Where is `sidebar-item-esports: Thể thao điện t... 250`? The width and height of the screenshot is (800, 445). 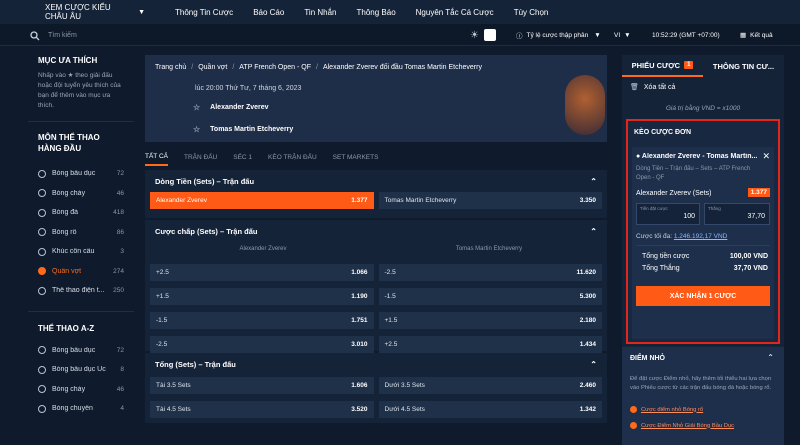
sidebar-item-esports: Thể thao điện t... 250 is located at coordinates (81, 291).